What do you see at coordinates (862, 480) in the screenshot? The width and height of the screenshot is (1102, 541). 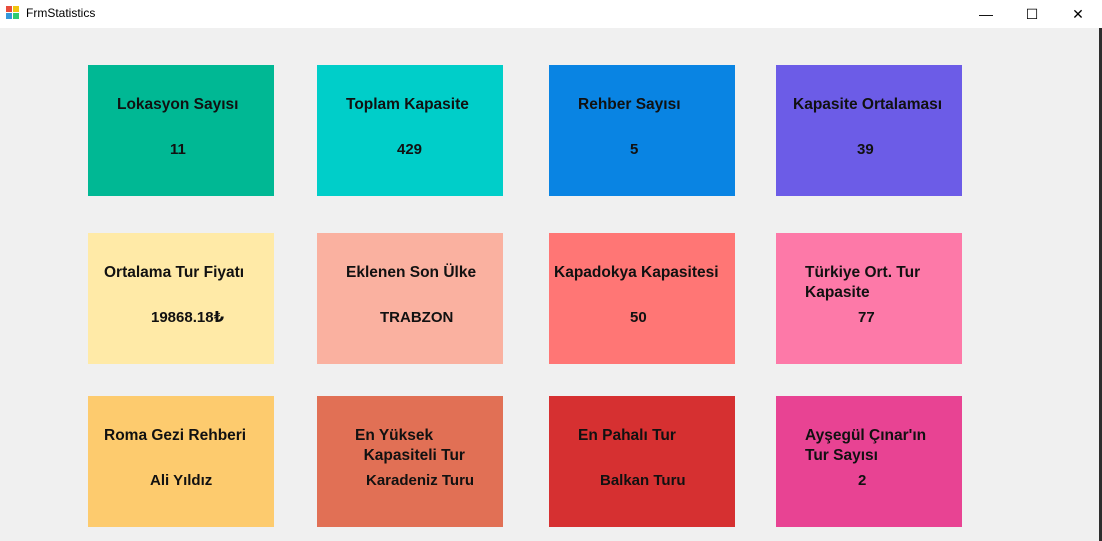 I see `card-value: 2` at bounding box center [862, 480].